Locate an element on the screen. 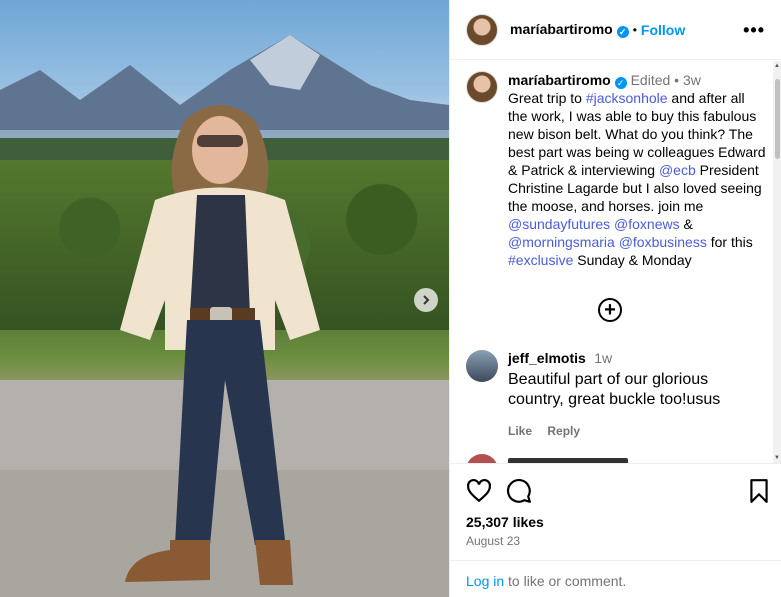  author-avatar is located at coordinates (482, 29).